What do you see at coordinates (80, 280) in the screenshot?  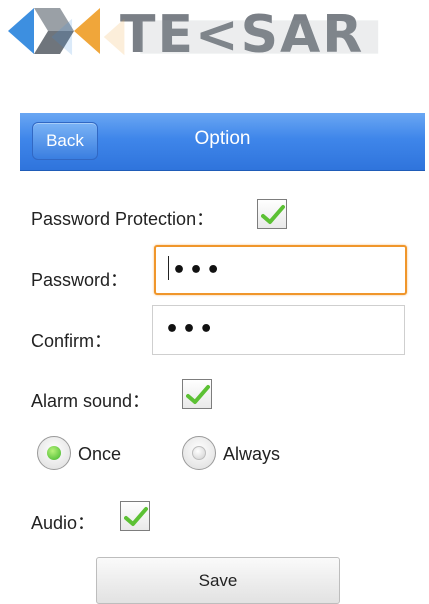 I see `password-label: Password：` at bounding box center [80, 280].